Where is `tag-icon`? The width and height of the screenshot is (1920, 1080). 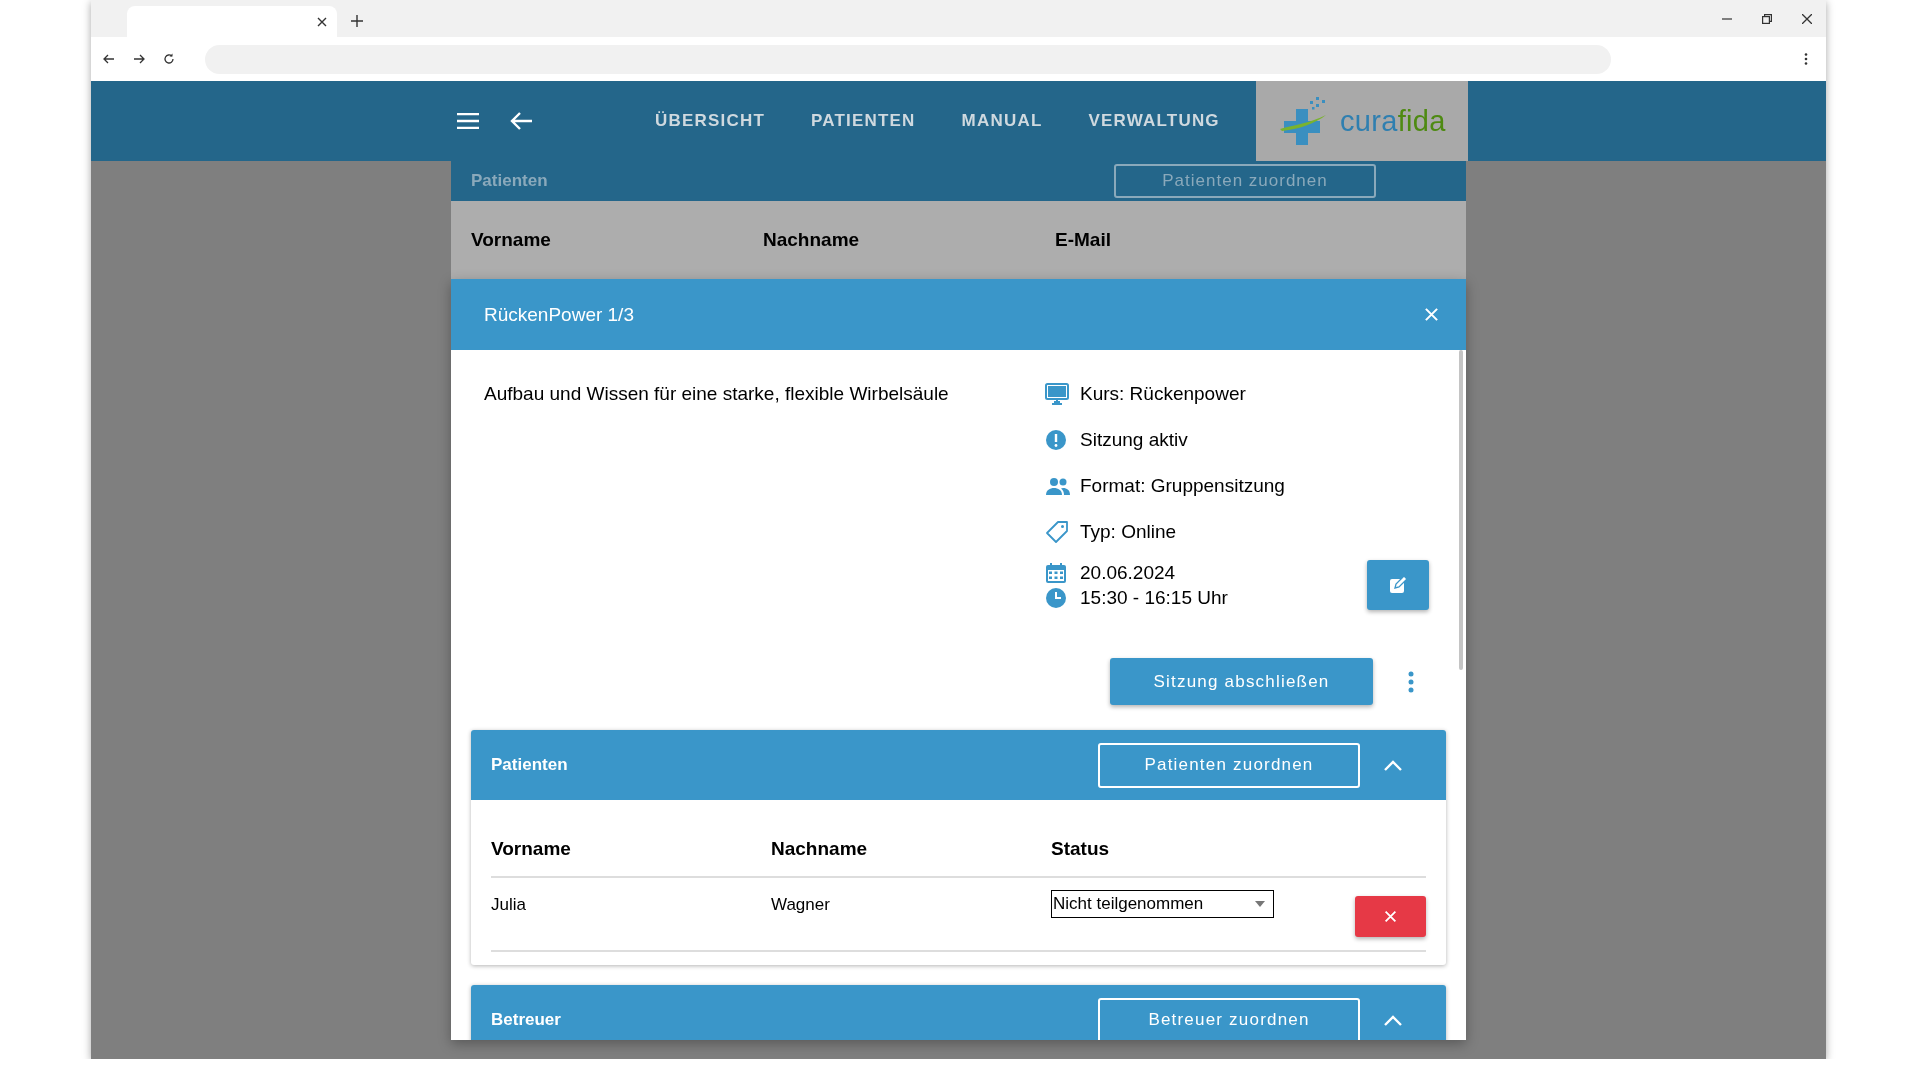 tag-icon is located at coordinates (1057, 532).